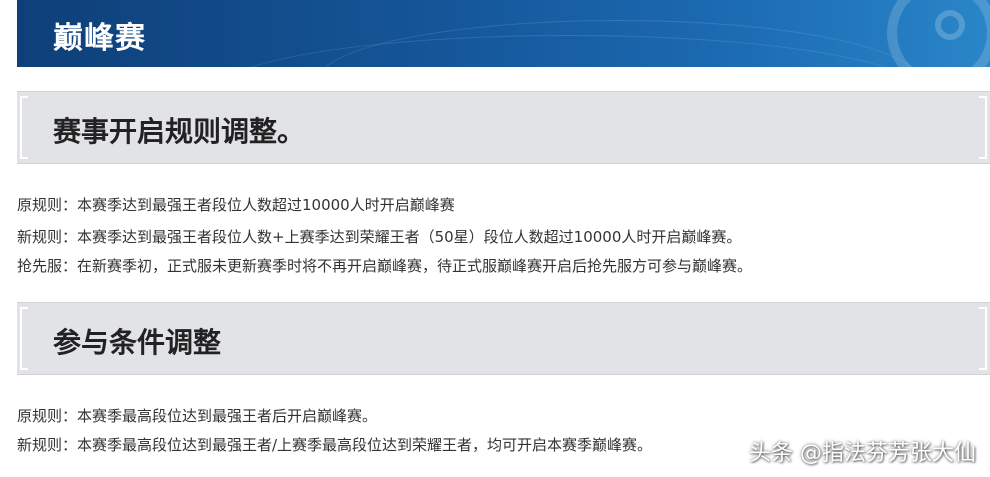 Image resolution: width=990 pixels, height=477 pixels. I want to click on section-heading: 赛事开启规则调整。, so click(179, 131).